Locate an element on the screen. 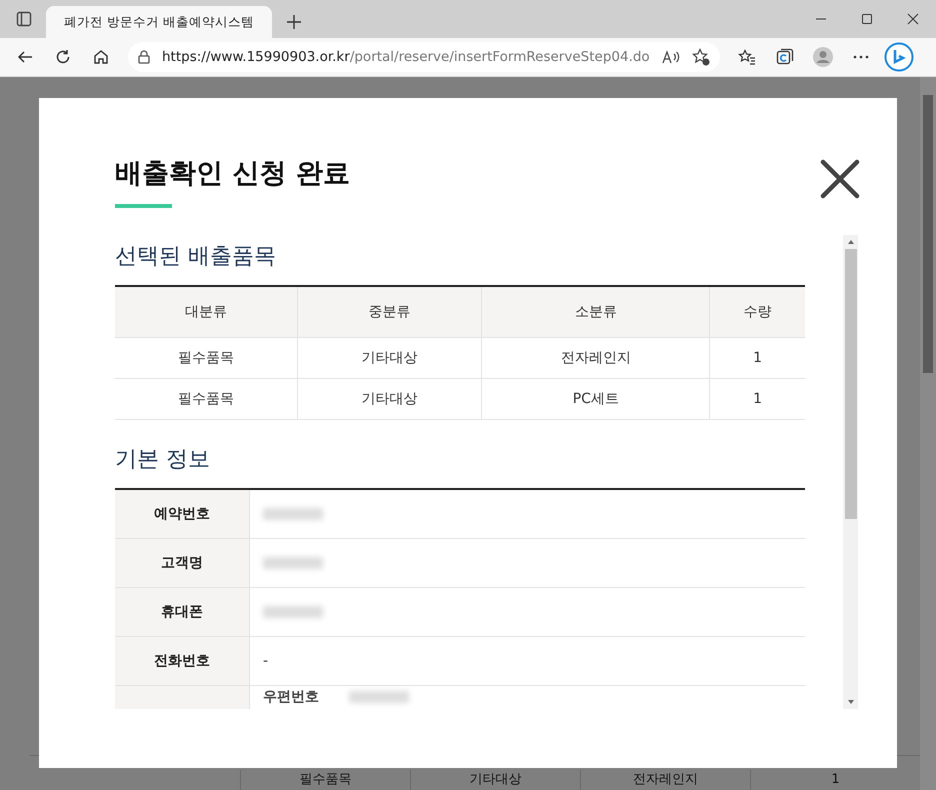  background-cell: 전자레인지 is located at coordinates (665, 780).